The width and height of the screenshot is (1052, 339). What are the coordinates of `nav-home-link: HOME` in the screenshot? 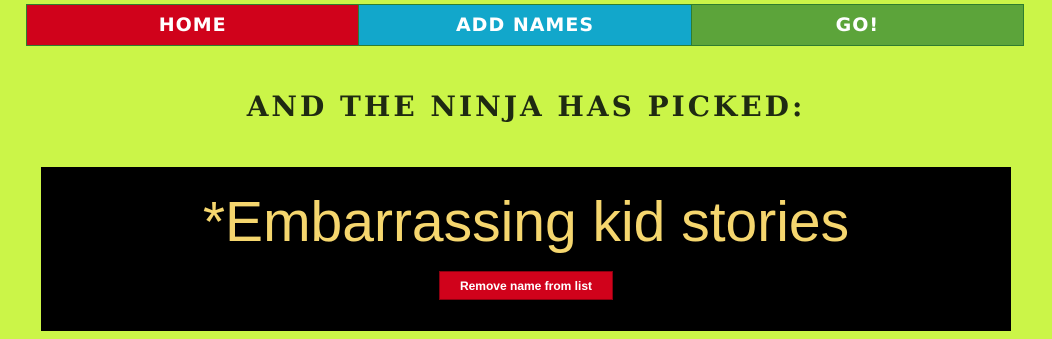 It's located at (193, 25).